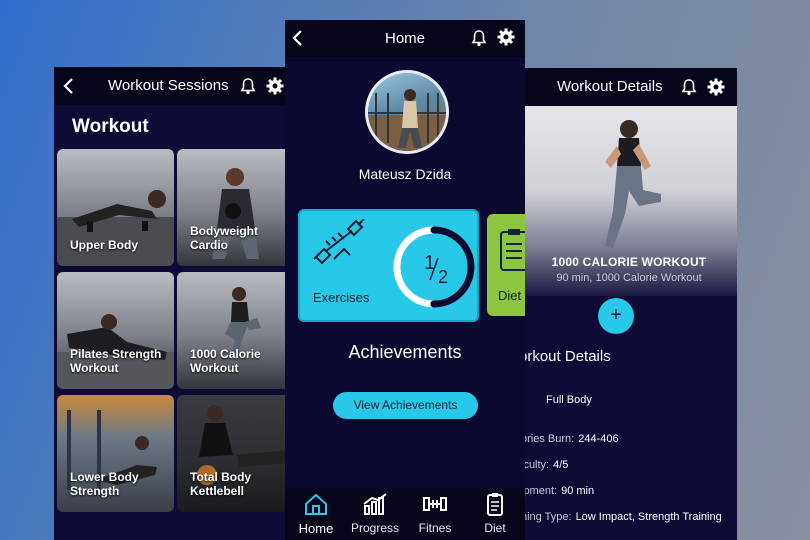  Describe the element at coordinates (407, 120) in the screenshot. I see `profile-photo` at that location.